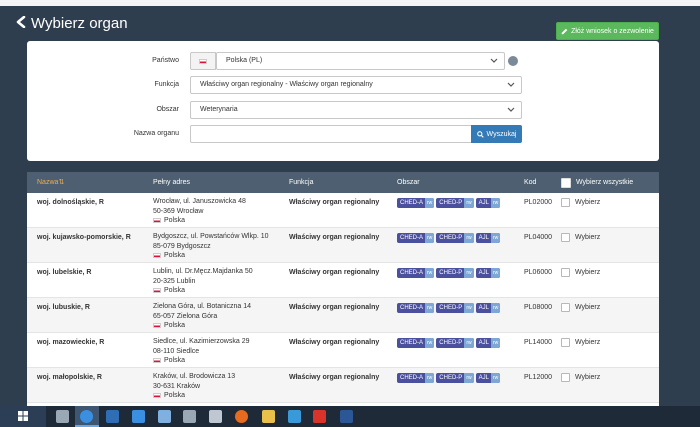 Image resolution: width=700 pixels, height=427 pixels. Describe the element at coordinates (408, 182) in the screenshot. I see `header-area: Obszar` at that location.